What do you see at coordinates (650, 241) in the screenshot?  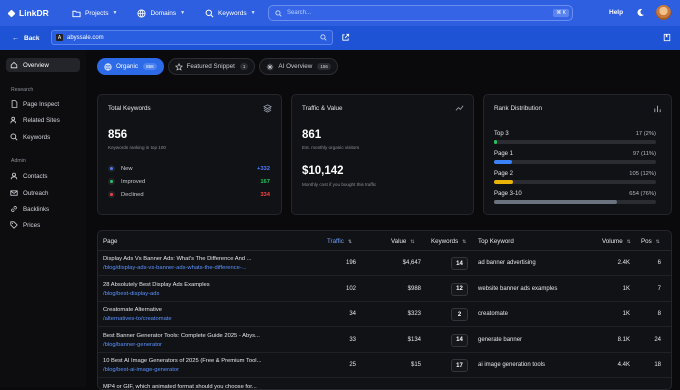 I see `col-pos: Pos⇅` at bounding box center [650, 241].